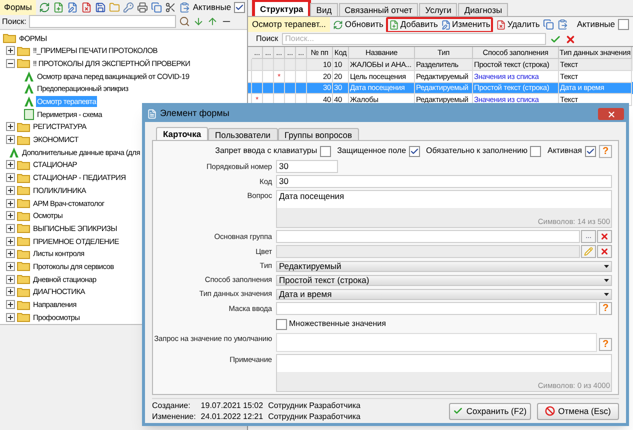  I want to click on color-field, so click(428, 251).